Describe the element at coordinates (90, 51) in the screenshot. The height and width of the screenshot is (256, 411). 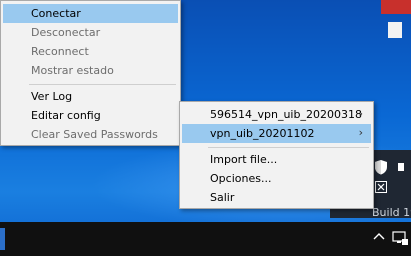
I see `menu-item-reconnect: Reconnect` at that location.